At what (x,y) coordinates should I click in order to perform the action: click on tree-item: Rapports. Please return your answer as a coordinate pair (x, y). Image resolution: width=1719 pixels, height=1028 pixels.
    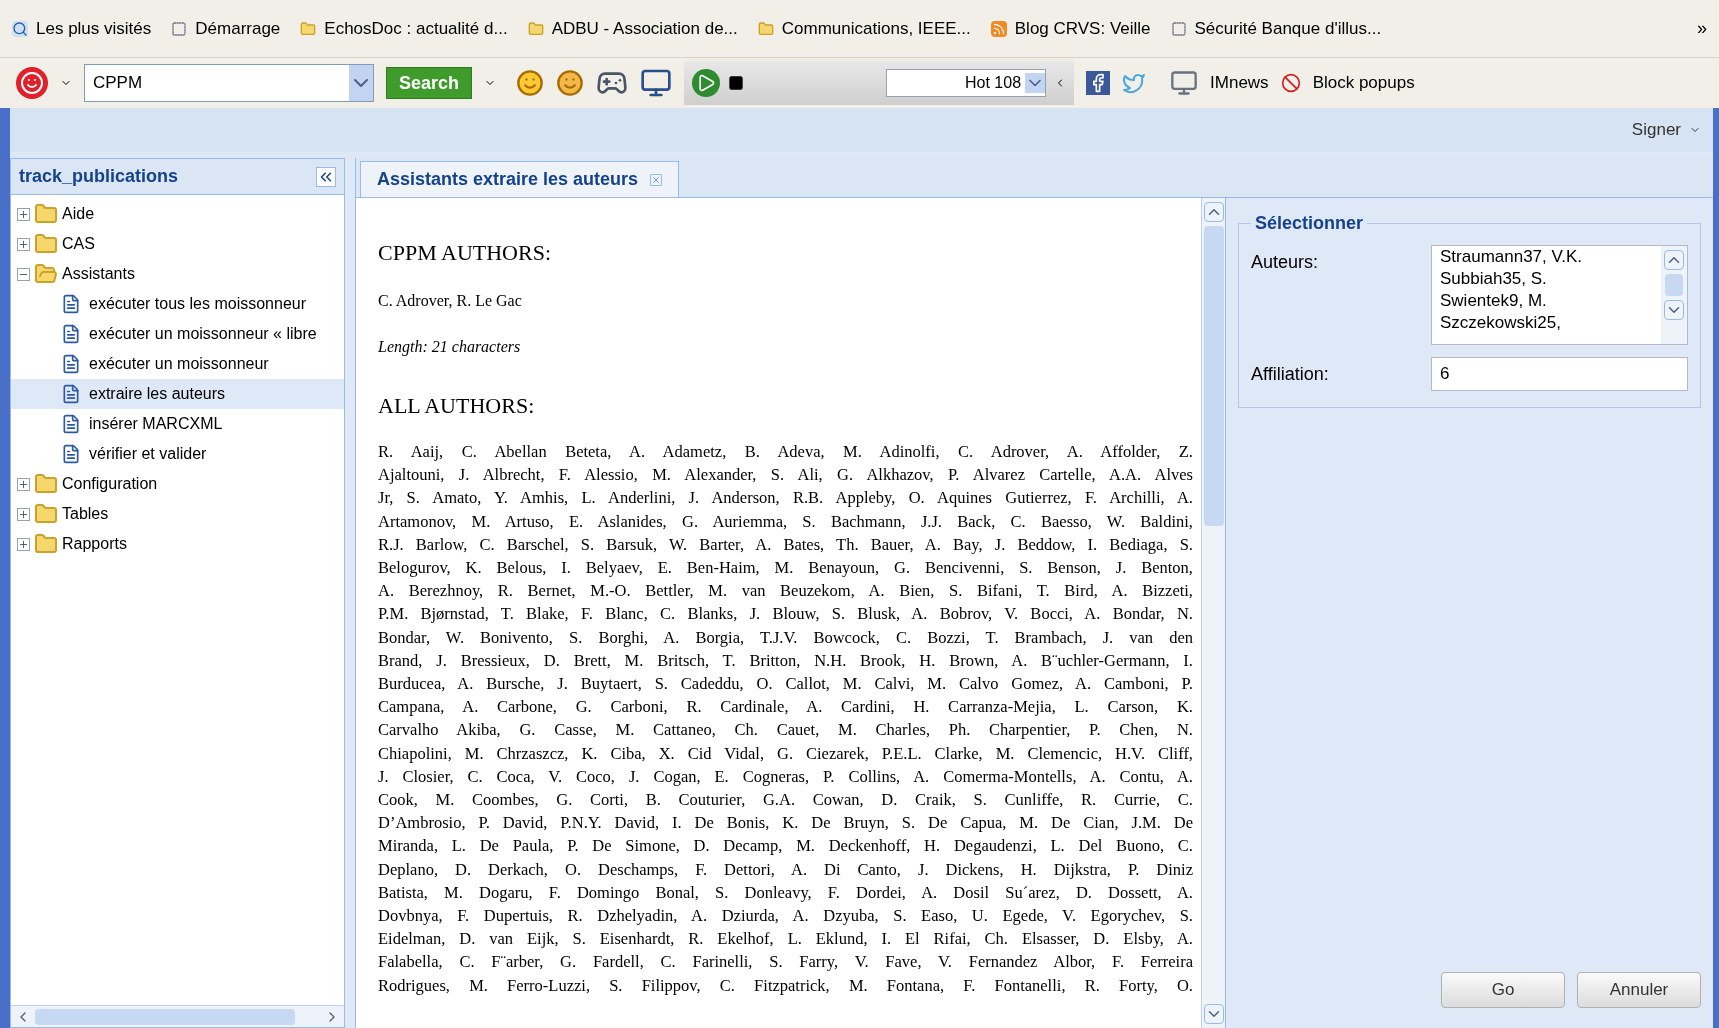
    Looking at the image, I should click on (177, 544).